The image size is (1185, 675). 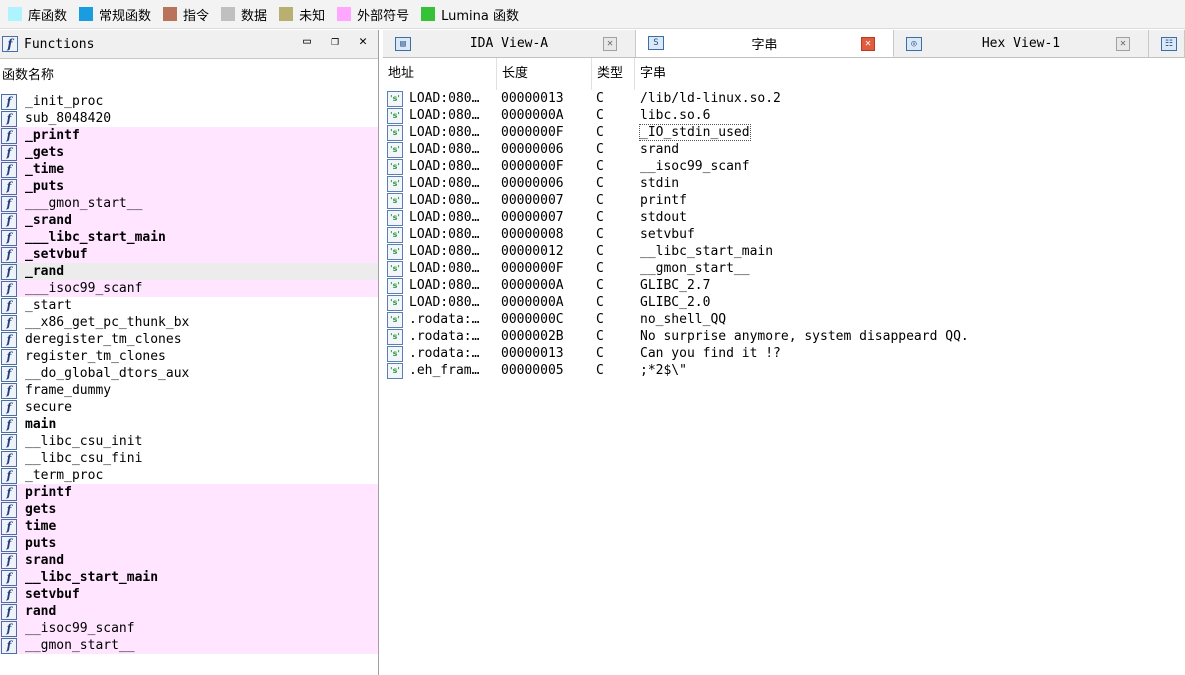 What do you see at coordinates (363, 41) in the screenshot?
I see `close-icon: ✕` at bounding box center [363, 41].